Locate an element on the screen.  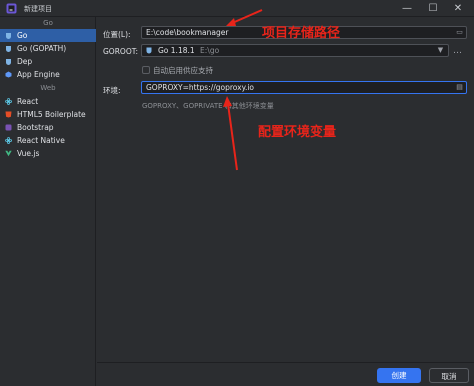
cancel-button: 取消 is located at coordinates (449, 375).